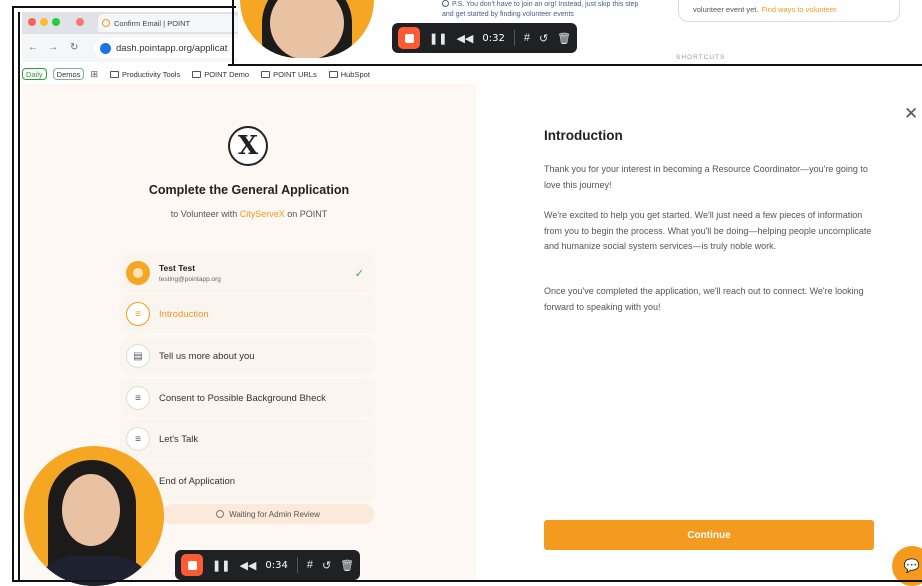  Describe the element at coordinates (233, 33) in the screenshot. I see `frame-line-top-left` at that location.